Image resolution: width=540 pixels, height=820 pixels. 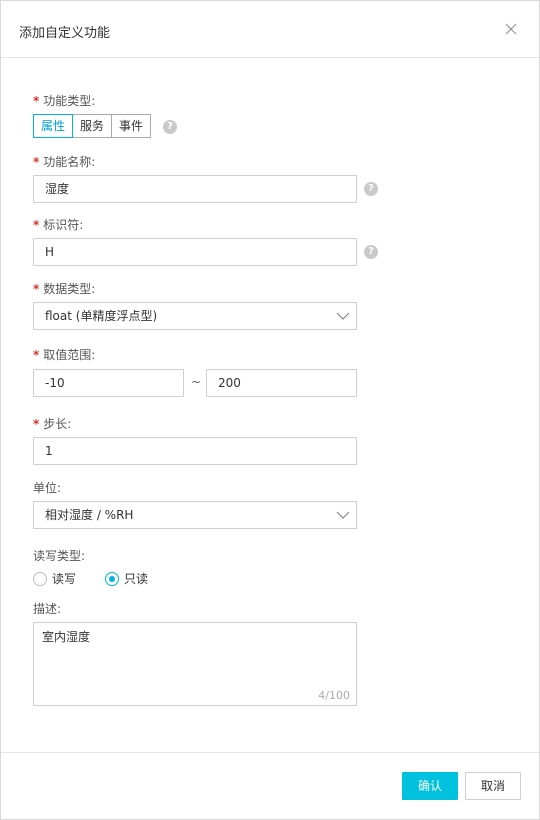 What do you see at coordinates (334, 695) in the screenshot?
I see `char-counter: 4/100` at bounding box center [334, 695].